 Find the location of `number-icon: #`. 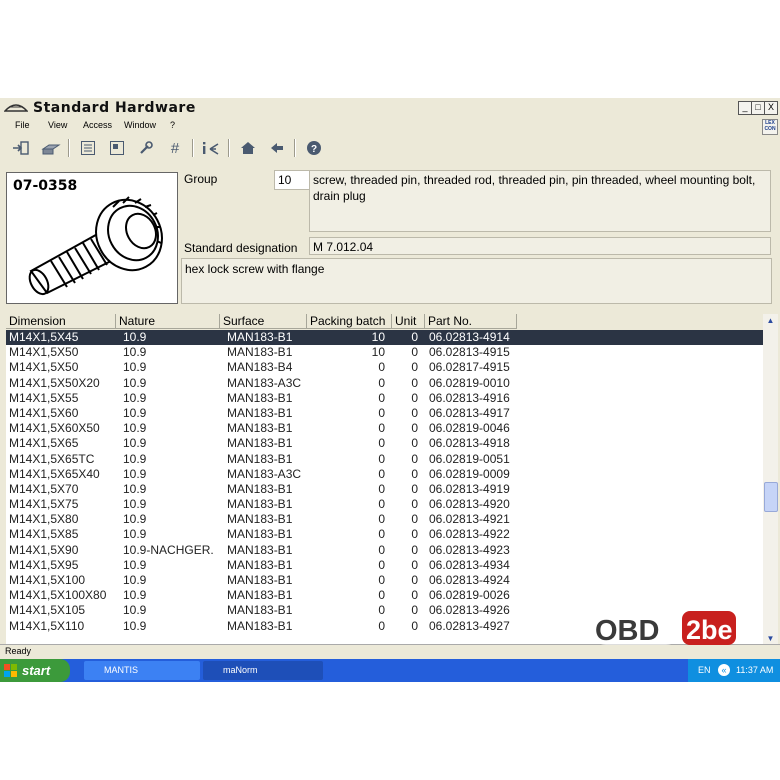

number-icon: # is located at coordinates (175, 148).